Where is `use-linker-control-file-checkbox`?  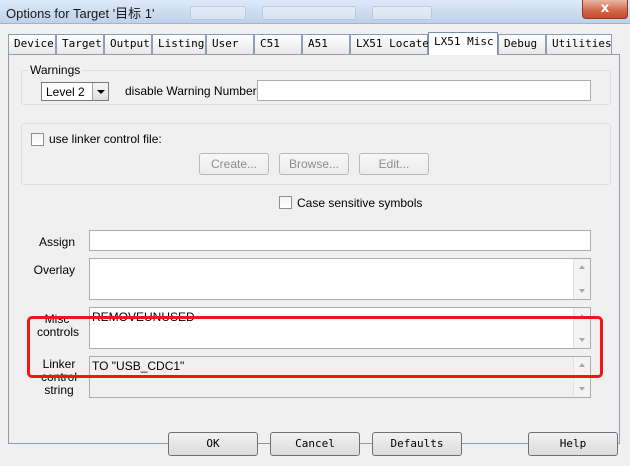
use-linker-control-file-checkbox is located at coordinates (37, 139).